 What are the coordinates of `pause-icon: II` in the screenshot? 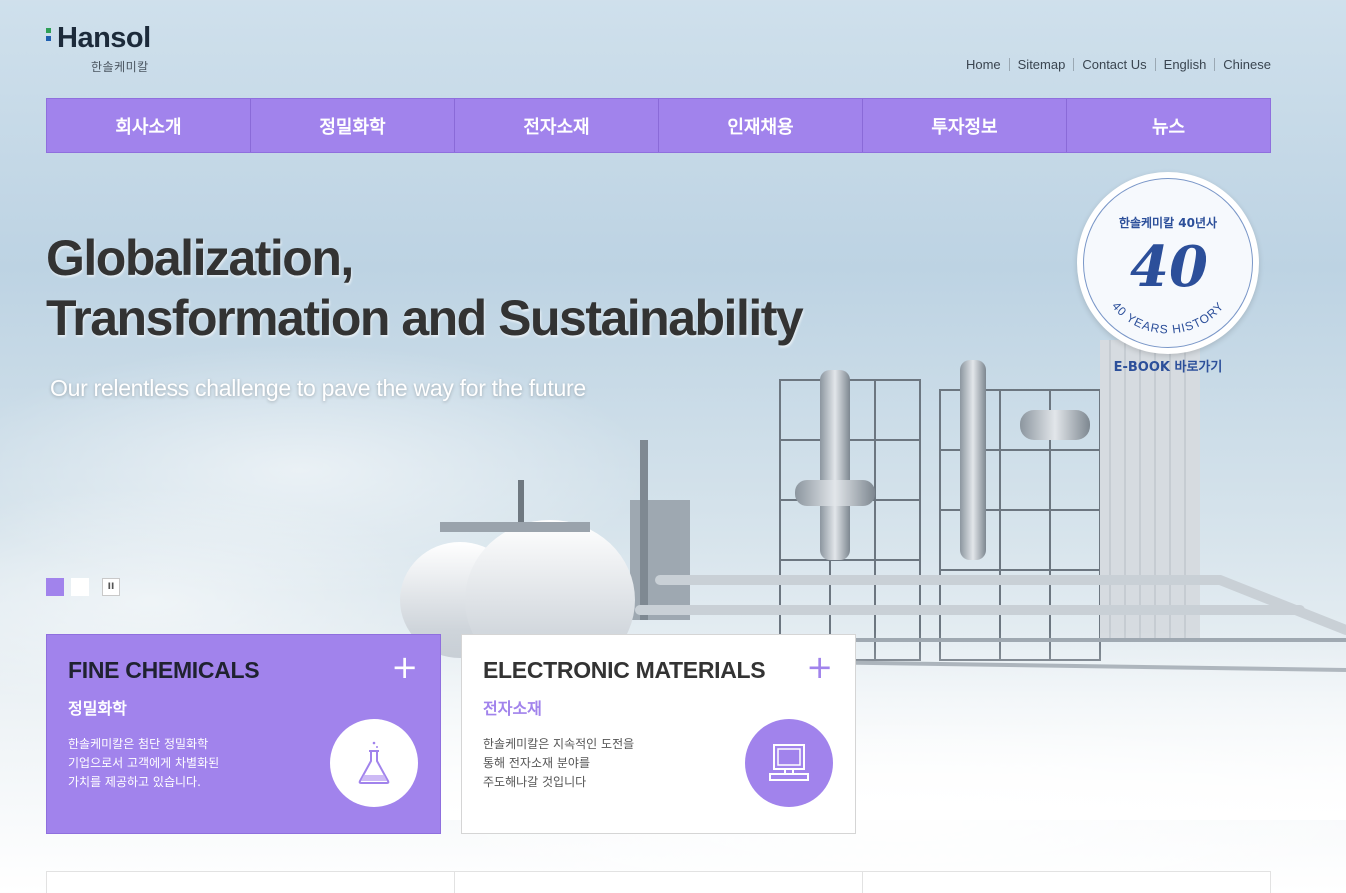 It's located at (111, 587).